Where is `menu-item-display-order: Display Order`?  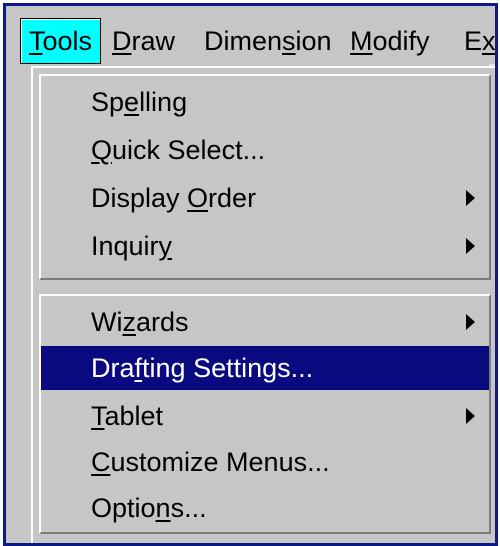 menu-item-display-order: Display Order is located at coordinates (265, 198).